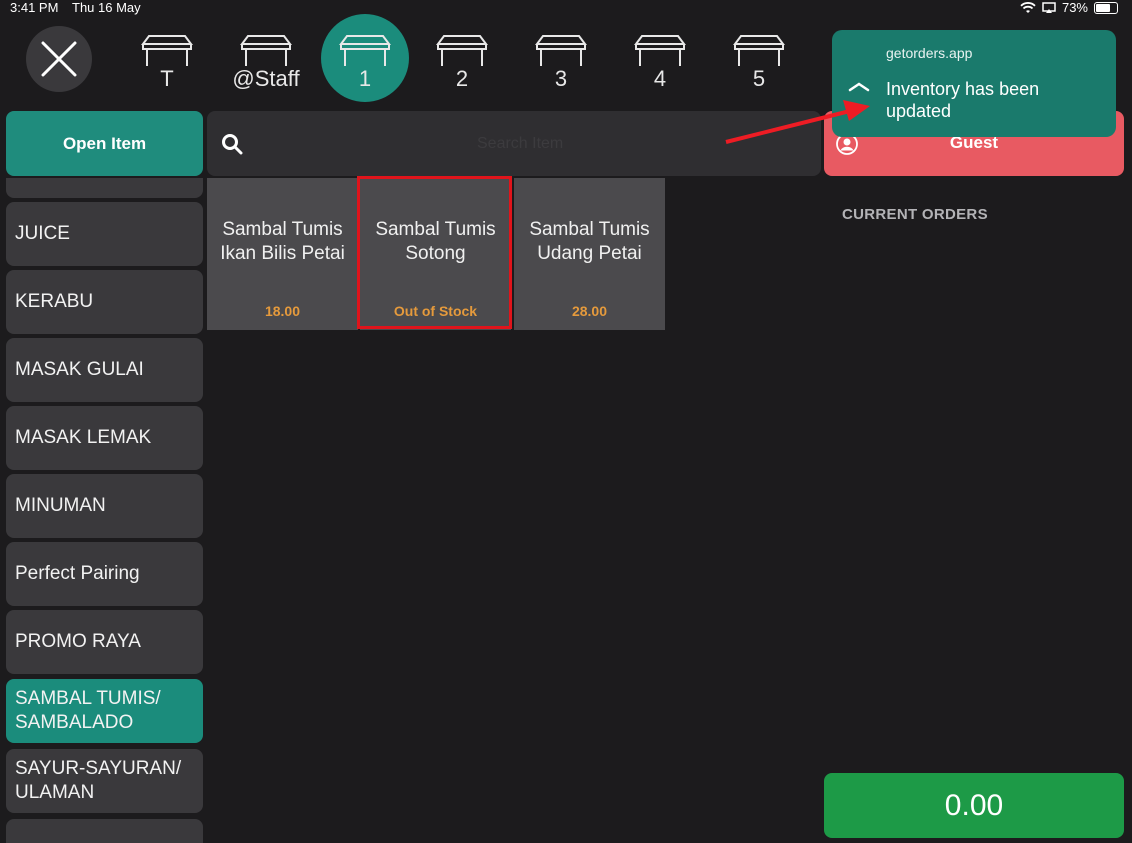 The image size is (1132, 843). I want to click on category-item-active: SAMBAL TUMIS/ SAMBALADO, so click(104, 711).